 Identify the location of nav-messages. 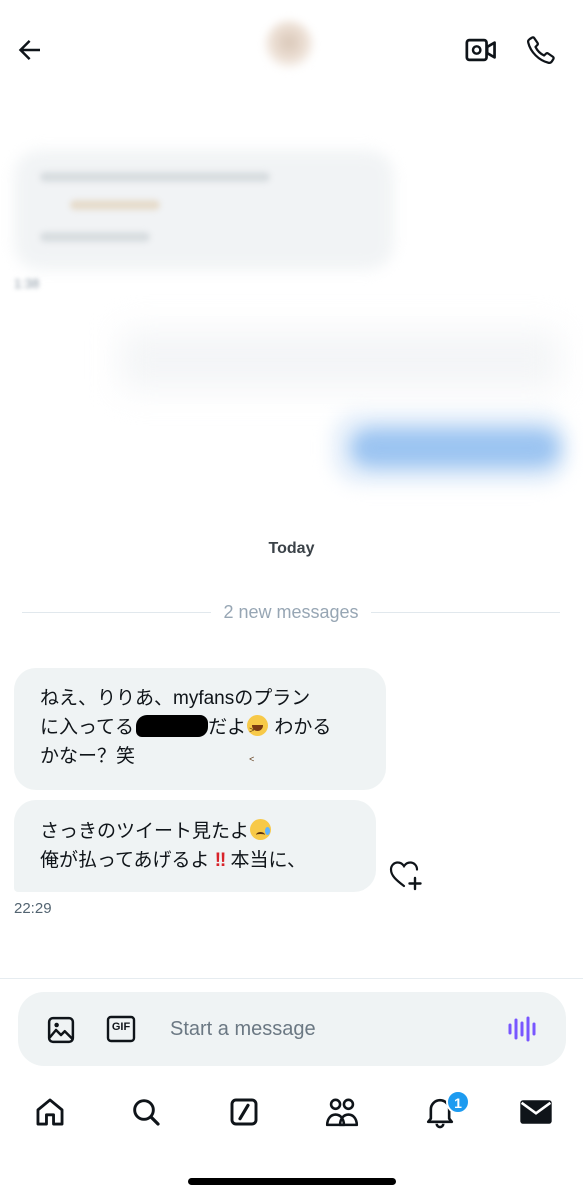
(536, 1112).